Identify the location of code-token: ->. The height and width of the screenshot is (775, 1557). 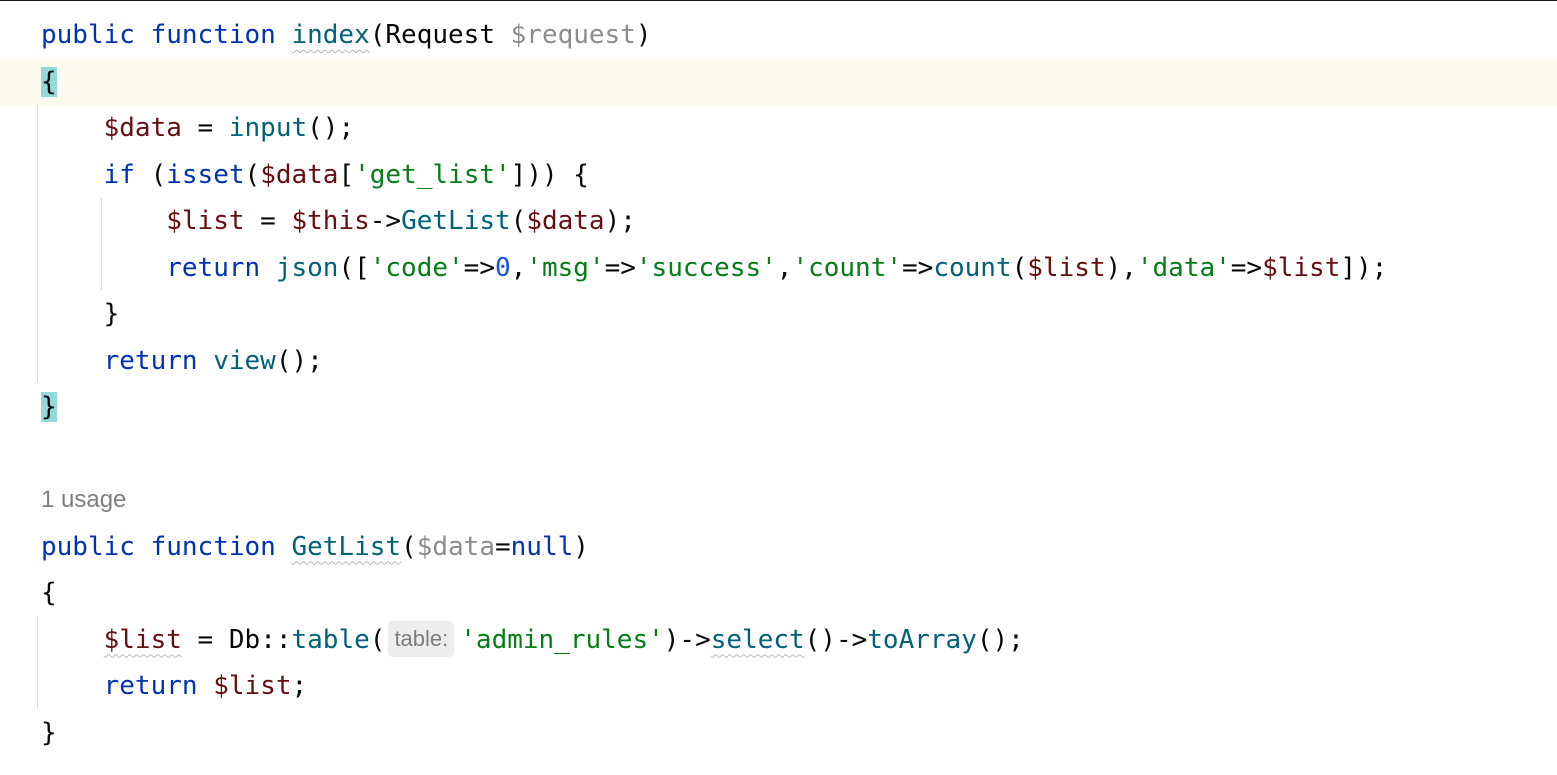
(385, 221).